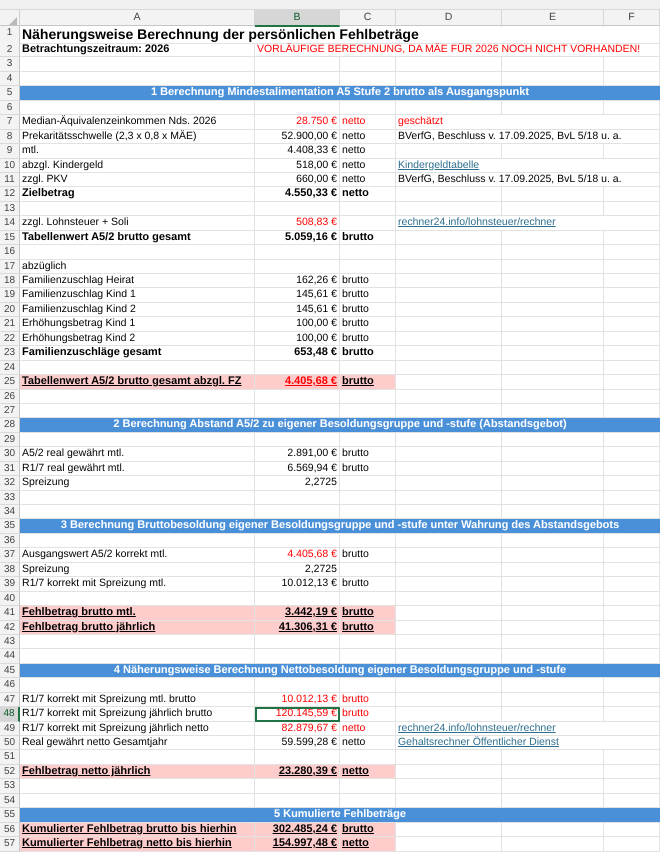 This screenshot has height=861, width=660. I want to click on column-header: C, so click(368, 18).